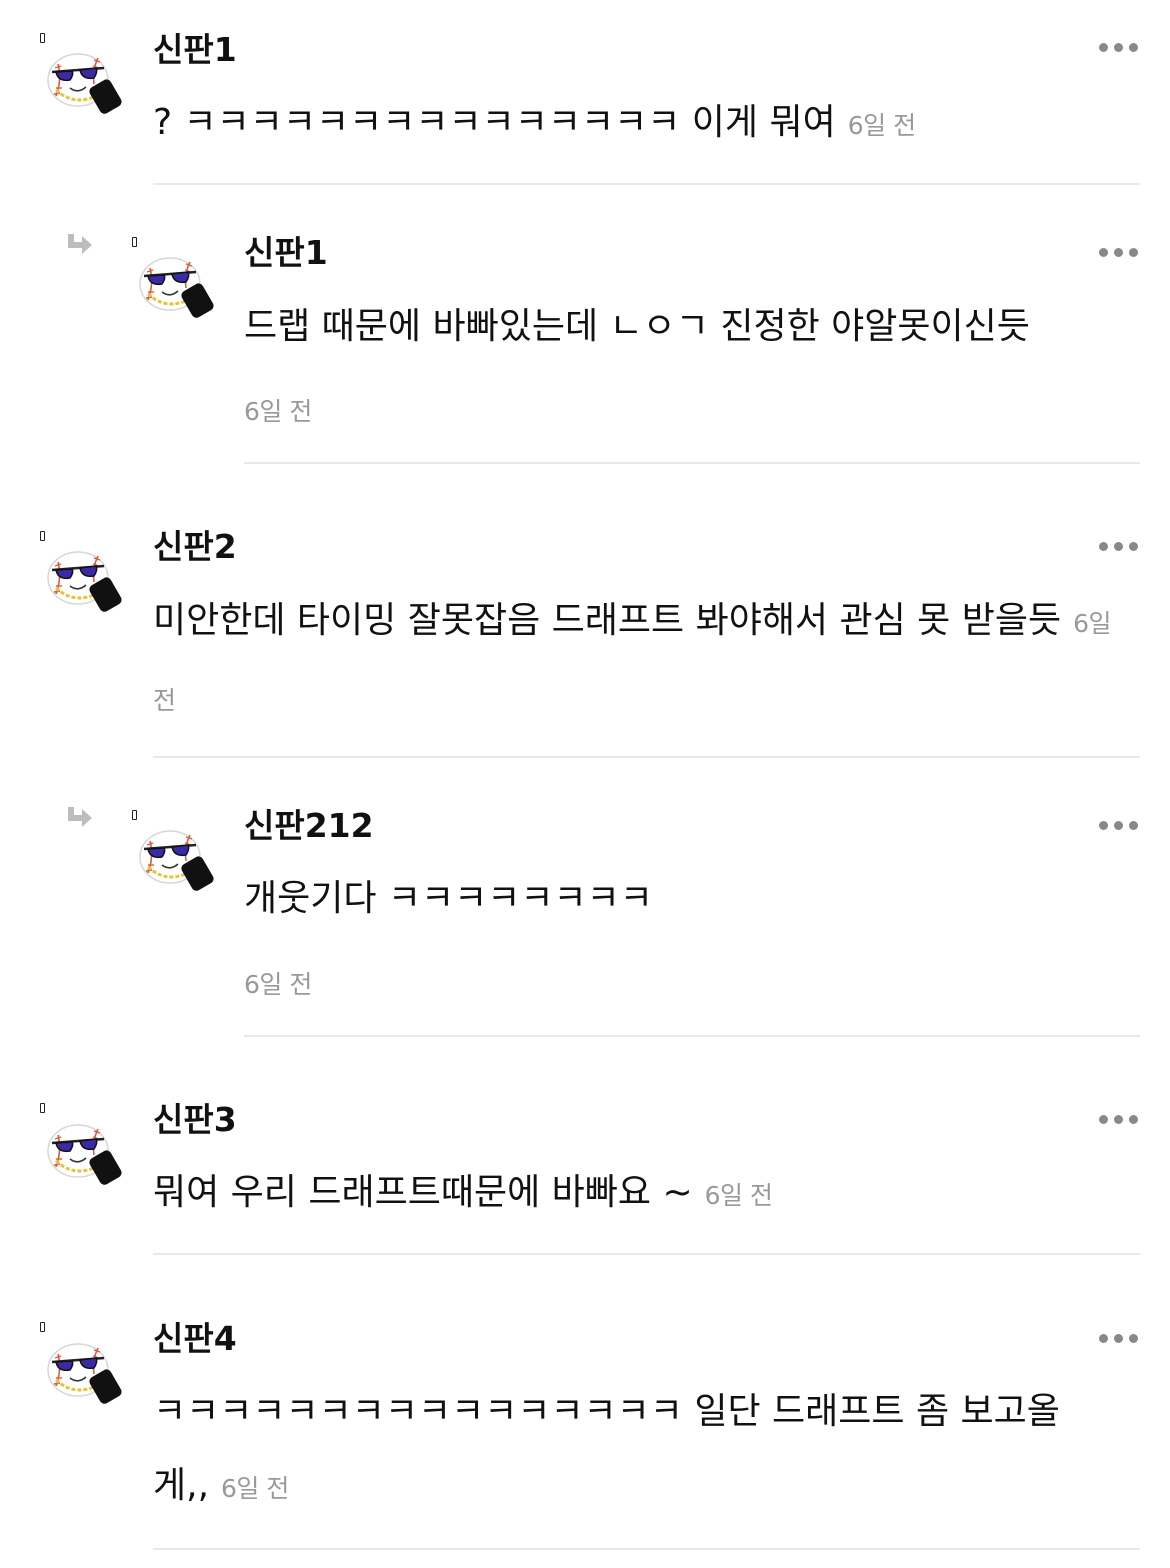 This screenshot has height=1568, width=1170. I want to click on comment-text: 뭐여 우리 드래프트때문에 바빠요 ~, so click(423, 1192).